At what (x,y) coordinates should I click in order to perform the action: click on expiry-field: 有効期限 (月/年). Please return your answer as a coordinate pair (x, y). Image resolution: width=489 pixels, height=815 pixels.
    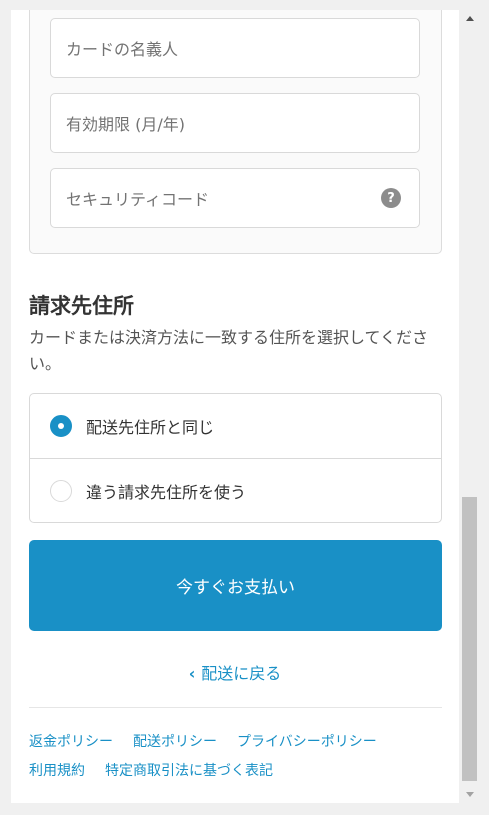
    Looking at the image, I should click on (235, 123).